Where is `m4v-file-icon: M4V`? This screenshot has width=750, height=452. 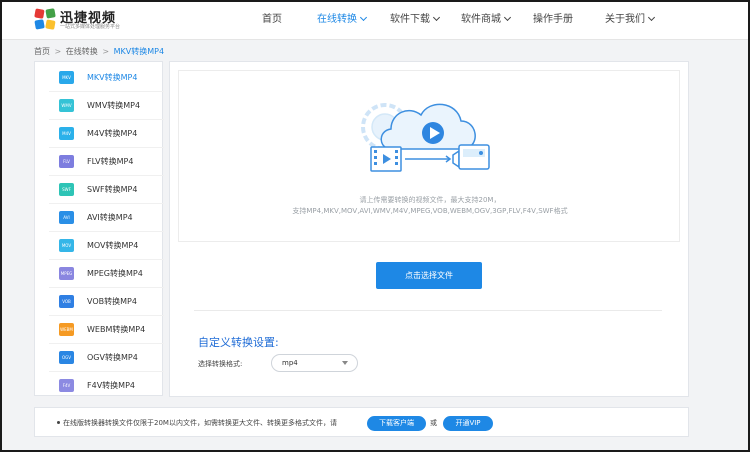 m4v-file-icon: M4V is located at coordinates (66, 133).